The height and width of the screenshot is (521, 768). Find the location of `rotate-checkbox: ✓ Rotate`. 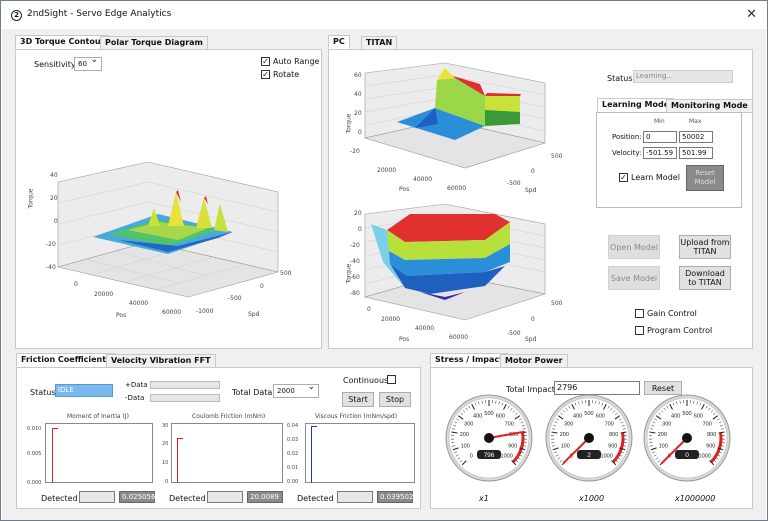

rotate-checkbox: ✓ Rotate is located at coordinates (280, 74).